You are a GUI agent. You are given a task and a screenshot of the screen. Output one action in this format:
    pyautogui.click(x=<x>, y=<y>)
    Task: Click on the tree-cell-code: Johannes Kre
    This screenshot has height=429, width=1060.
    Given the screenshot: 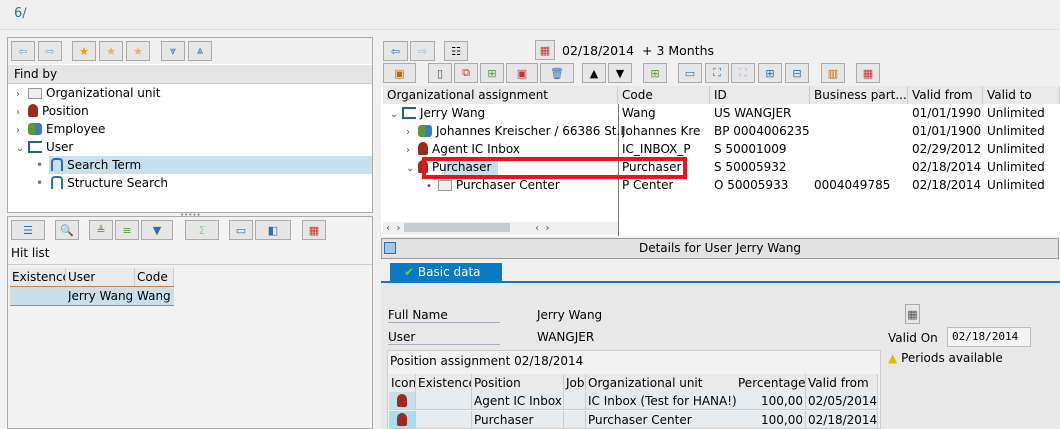 What is the action you would take?
    pyautogui.click(x=661, y=131)
    